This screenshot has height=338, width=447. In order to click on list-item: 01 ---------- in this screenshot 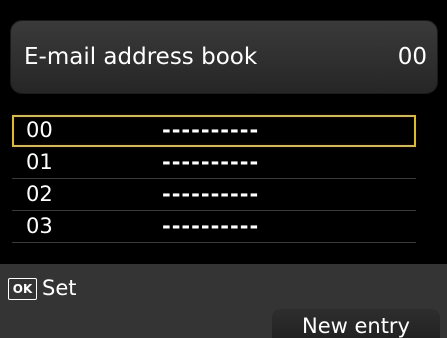, I will do `click(214, 163)`.